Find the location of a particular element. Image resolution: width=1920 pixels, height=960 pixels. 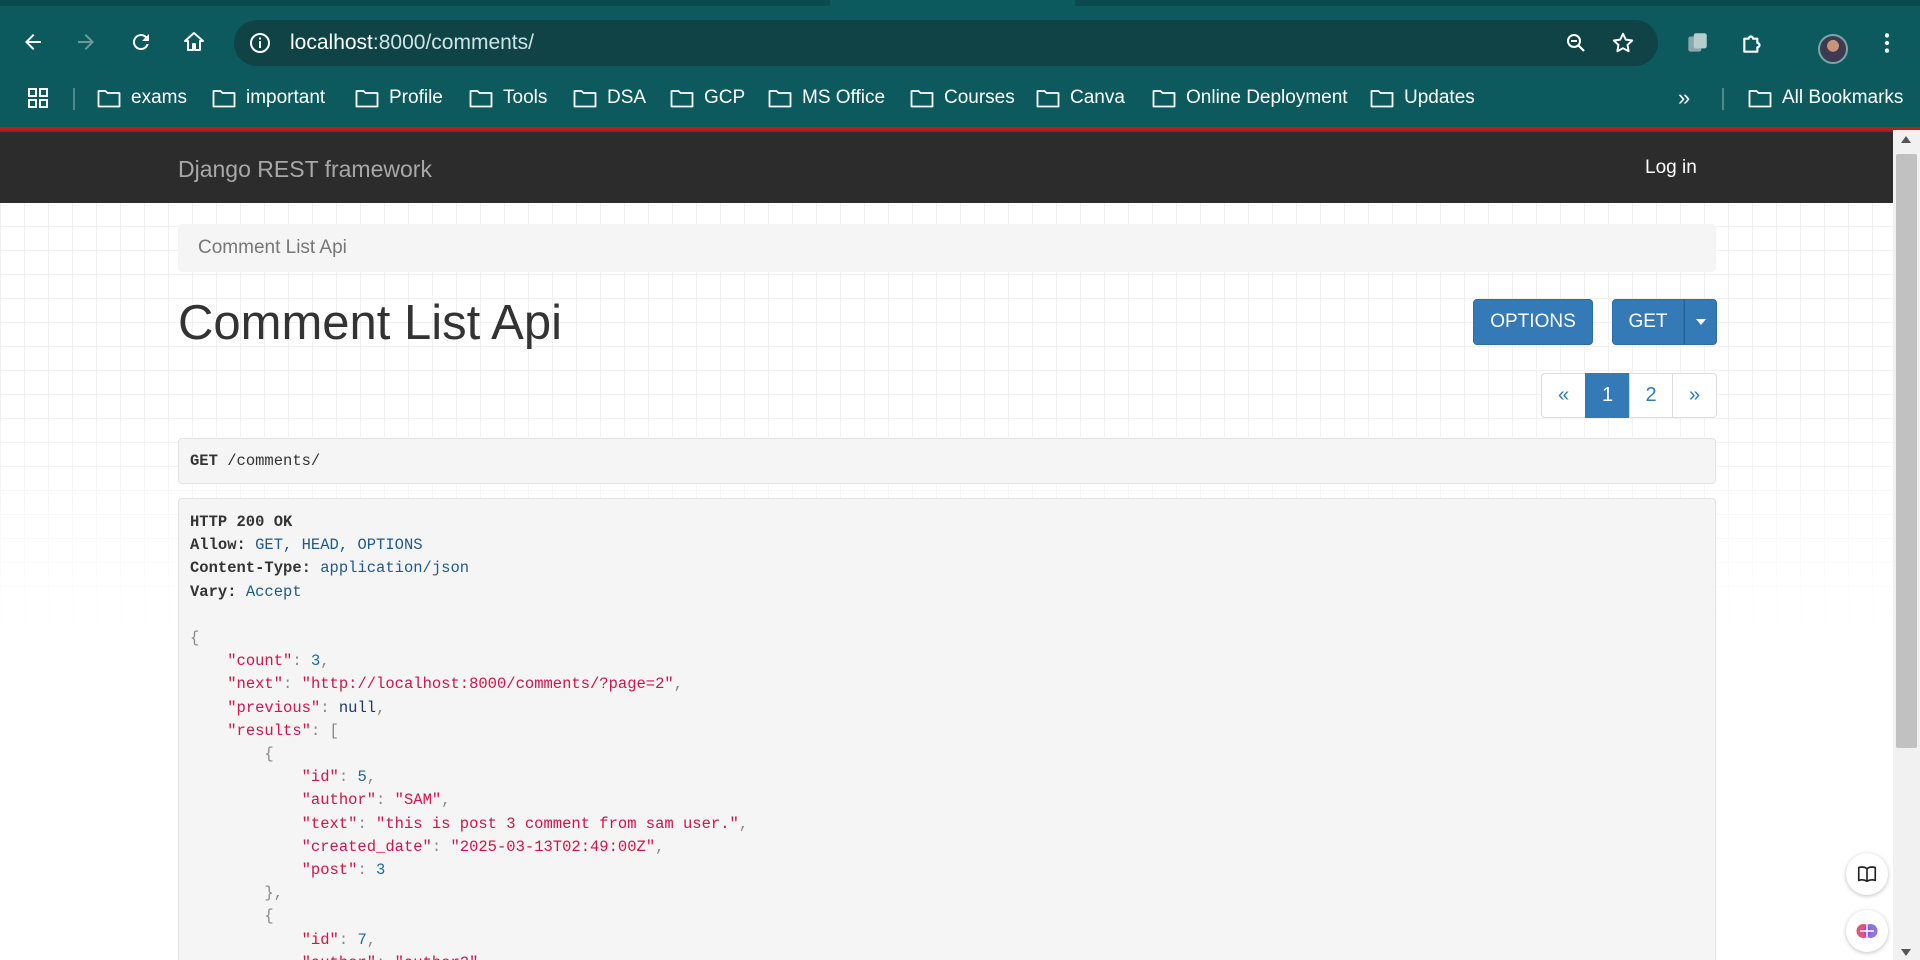

bookmark-folder-canva: Canva is located at coordinates (1080, 98).